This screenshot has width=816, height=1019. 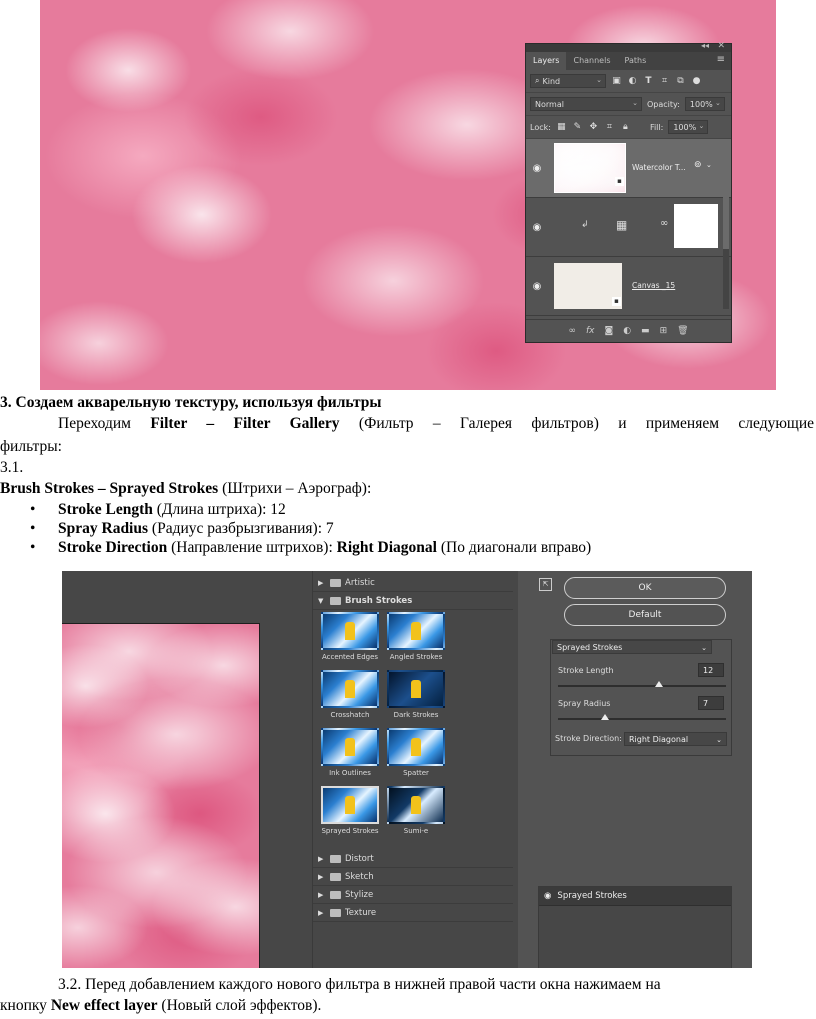 I want to click on layer-row: ◉ ↲ ▦ ∞, so click(x=628, y=227).